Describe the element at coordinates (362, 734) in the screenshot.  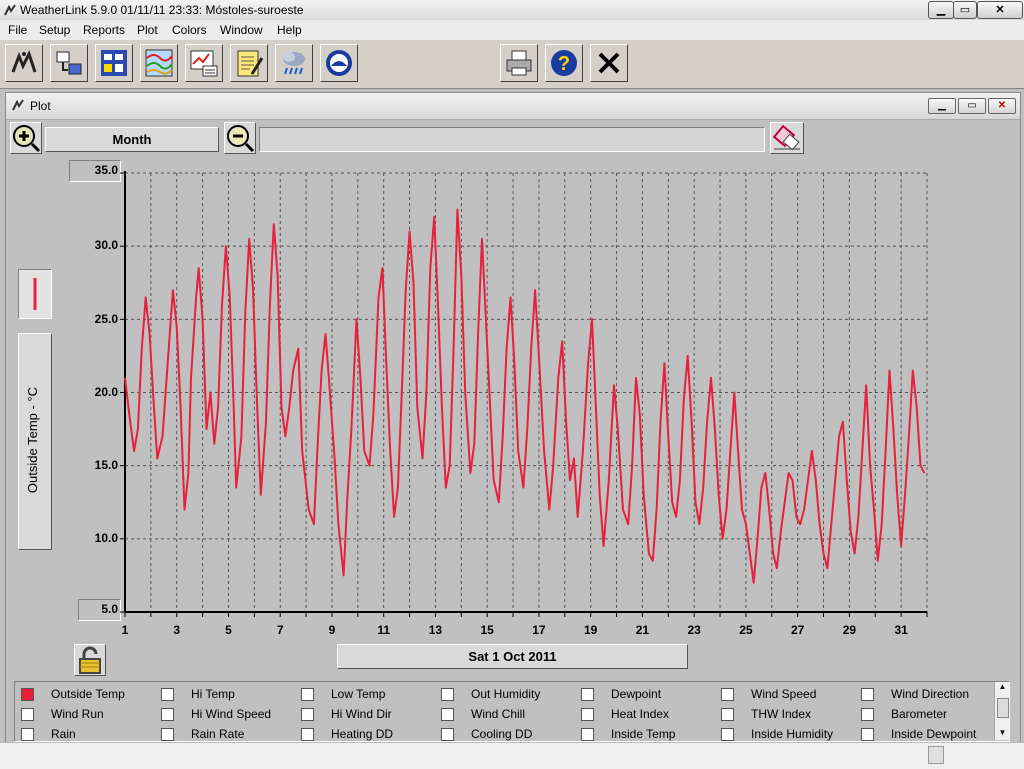
I see `legend-label: Heating DD` at that location.